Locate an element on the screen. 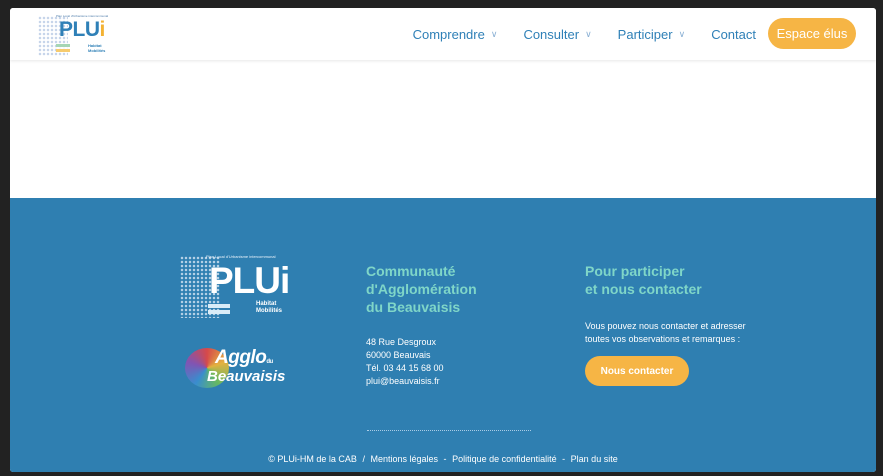 The image size is (883, 476). mentions-legales-link: Mentions légales is located at coordinates (404, 459).